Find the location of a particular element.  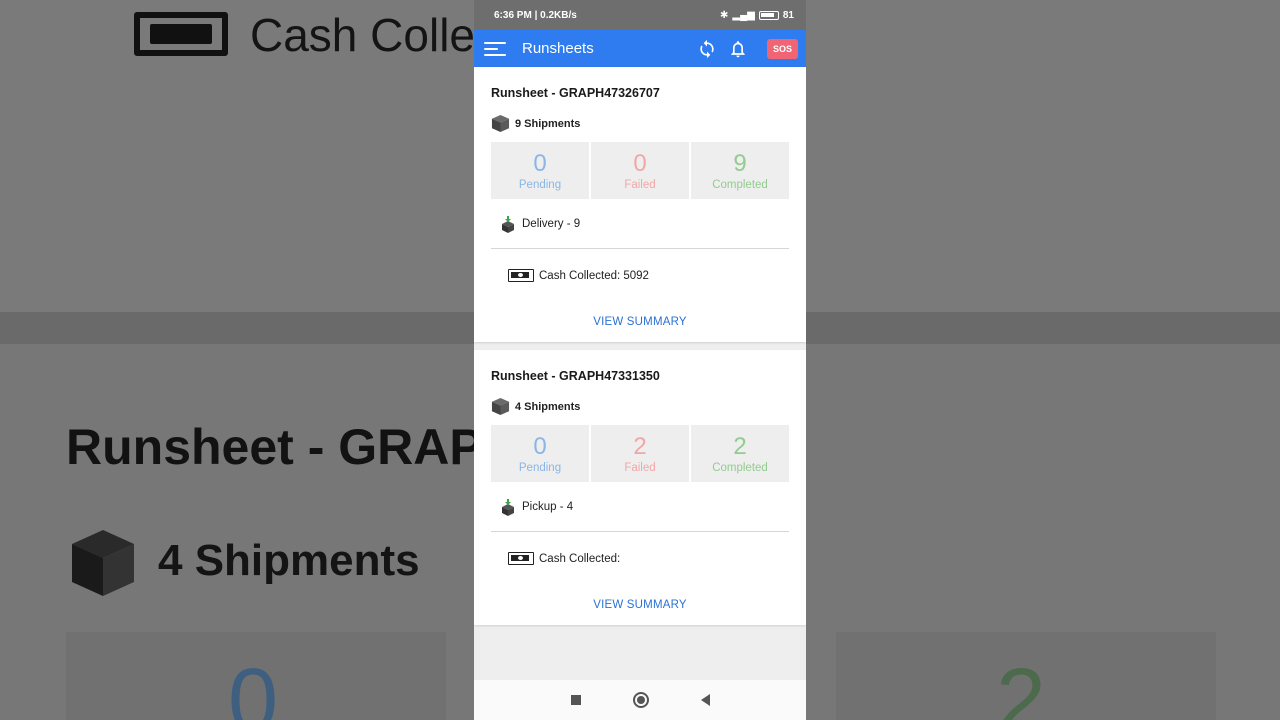

refresh-icon is located at coordinates (707, 49).